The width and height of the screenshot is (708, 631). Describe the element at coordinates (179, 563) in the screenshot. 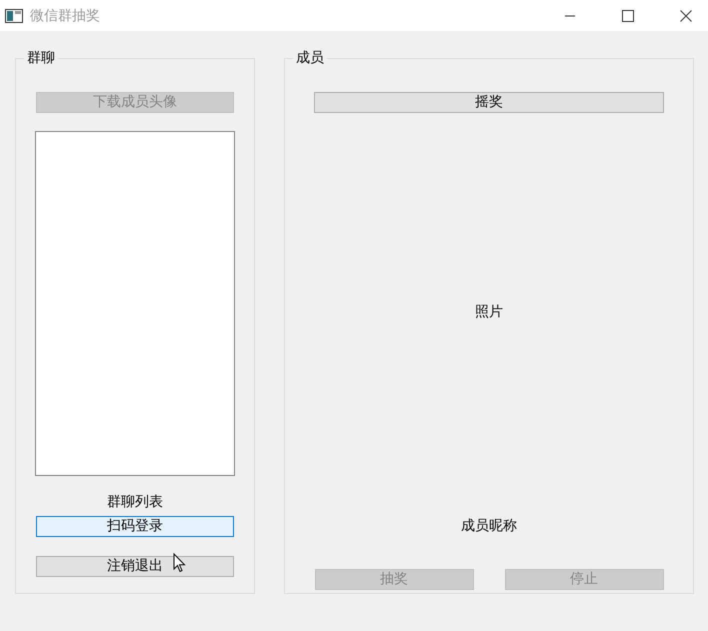

I see `cursor-icon` at that location.